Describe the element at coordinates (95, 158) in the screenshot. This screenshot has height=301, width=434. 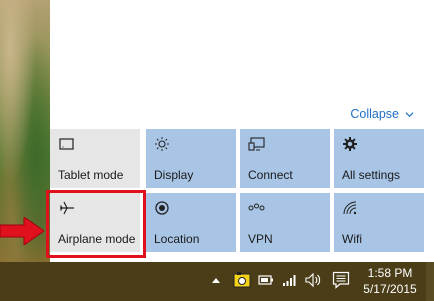
I see `tablet-mode-tile: Tablet mode` at that location.